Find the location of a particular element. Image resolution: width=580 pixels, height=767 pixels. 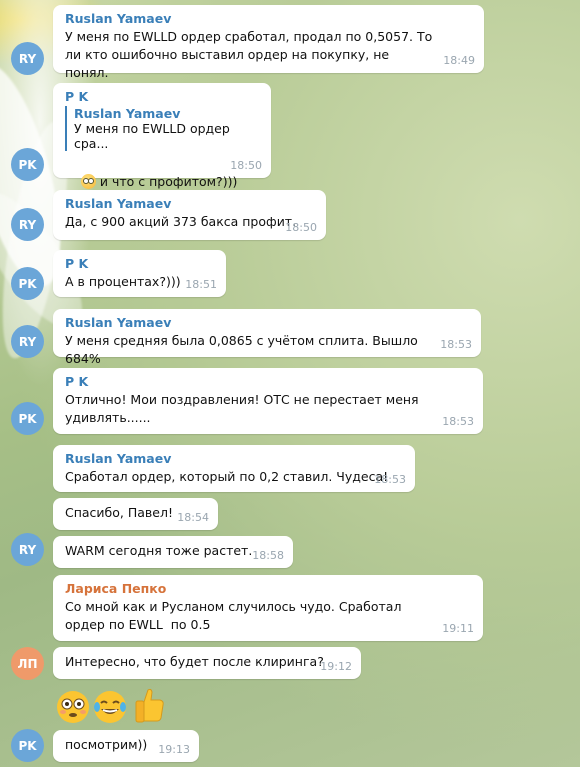

message-bubble: Спасибо, Павел! 18:54 is located at coordinates (135, 514).